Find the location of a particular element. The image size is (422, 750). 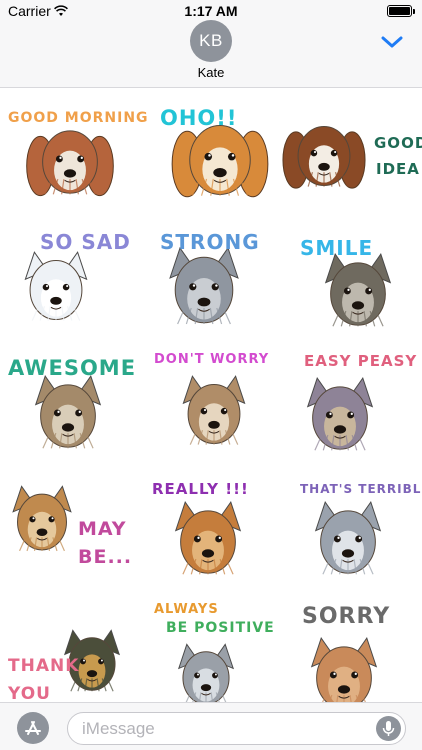

app-store-button is located at coordinates (33, 728).